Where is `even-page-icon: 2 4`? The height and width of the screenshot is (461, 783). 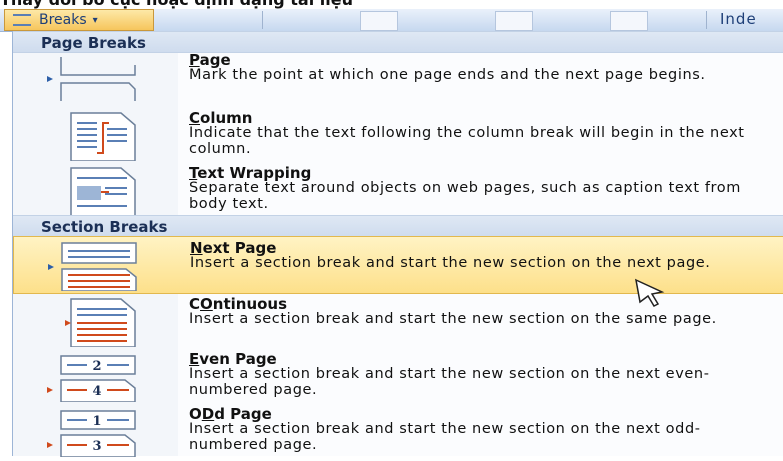
even-page-icon: 2 4 is located at coordinates (91, 378).